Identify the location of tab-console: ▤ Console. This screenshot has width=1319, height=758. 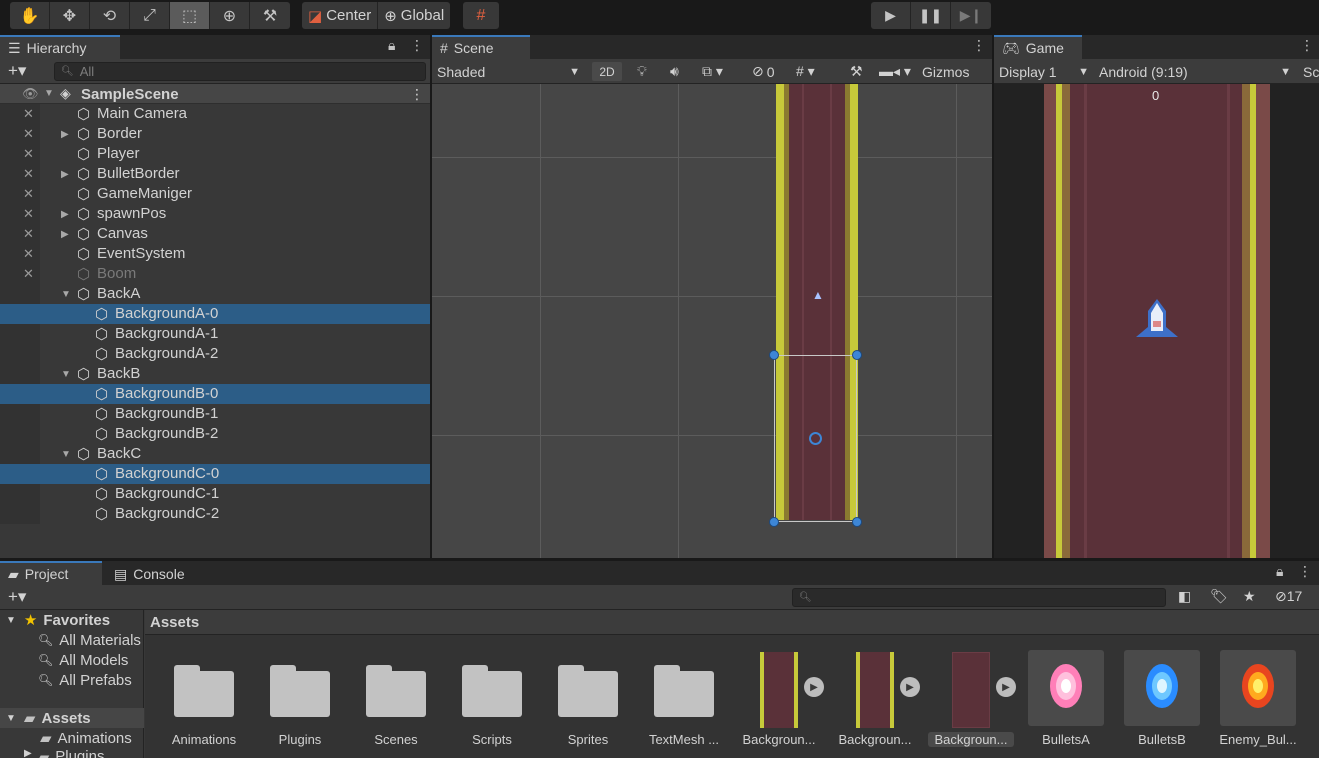
(154, 573).